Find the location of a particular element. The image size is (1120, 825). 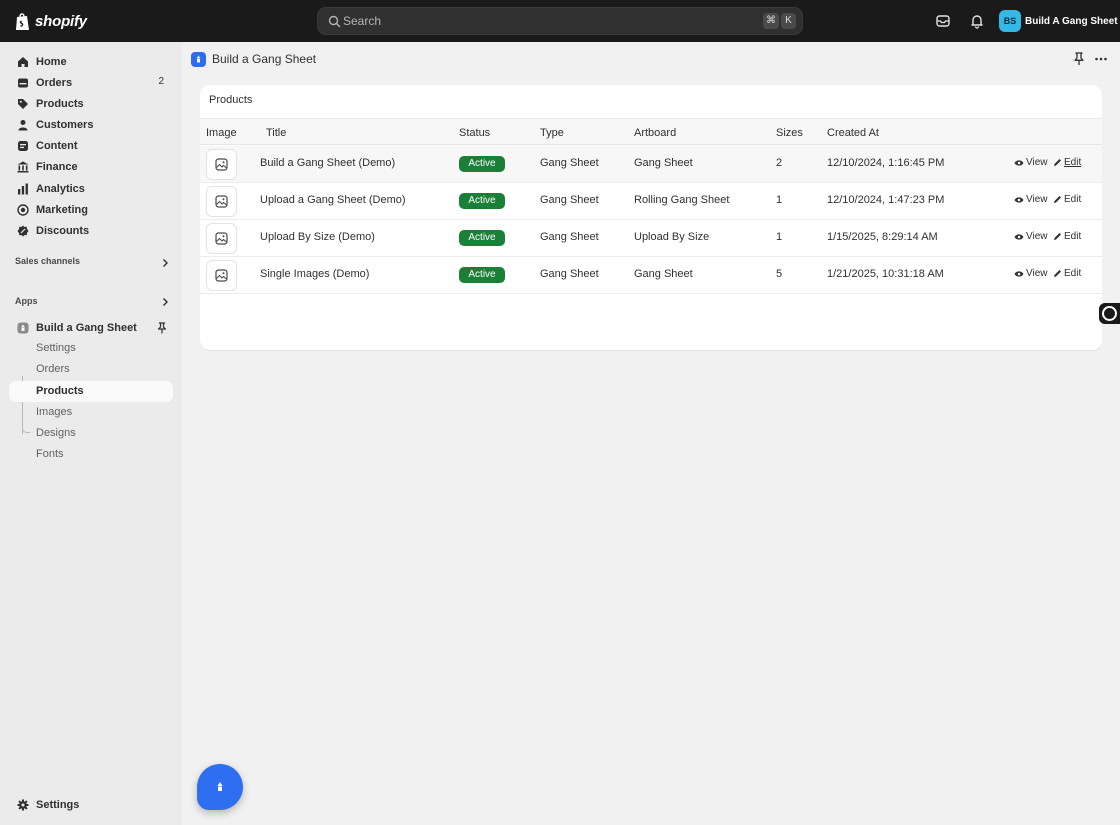

shopify-wordmark: shopify is located at coordinates (61, 21).